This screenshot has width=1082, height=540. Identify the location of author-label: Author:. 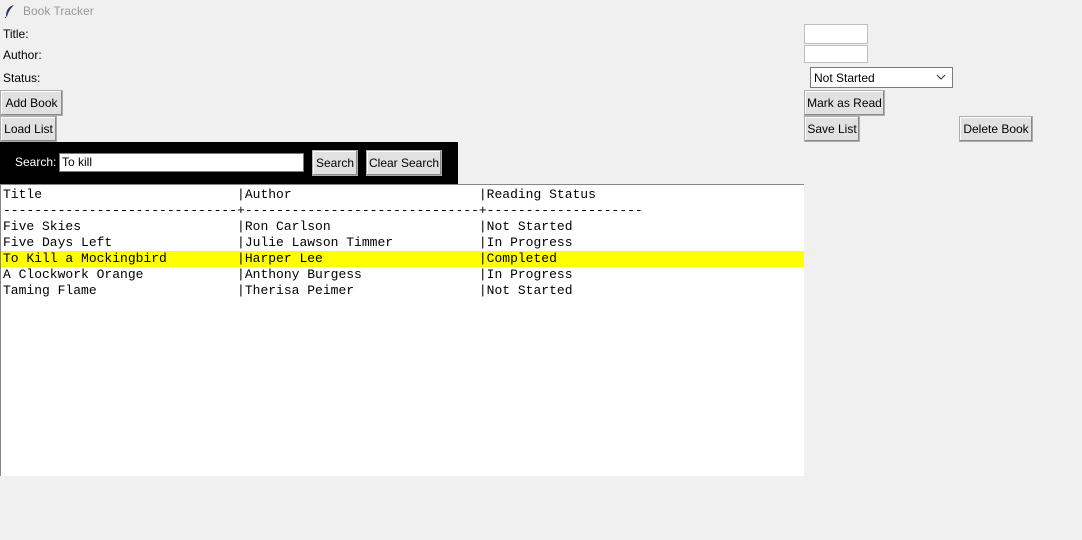
(22, 55).